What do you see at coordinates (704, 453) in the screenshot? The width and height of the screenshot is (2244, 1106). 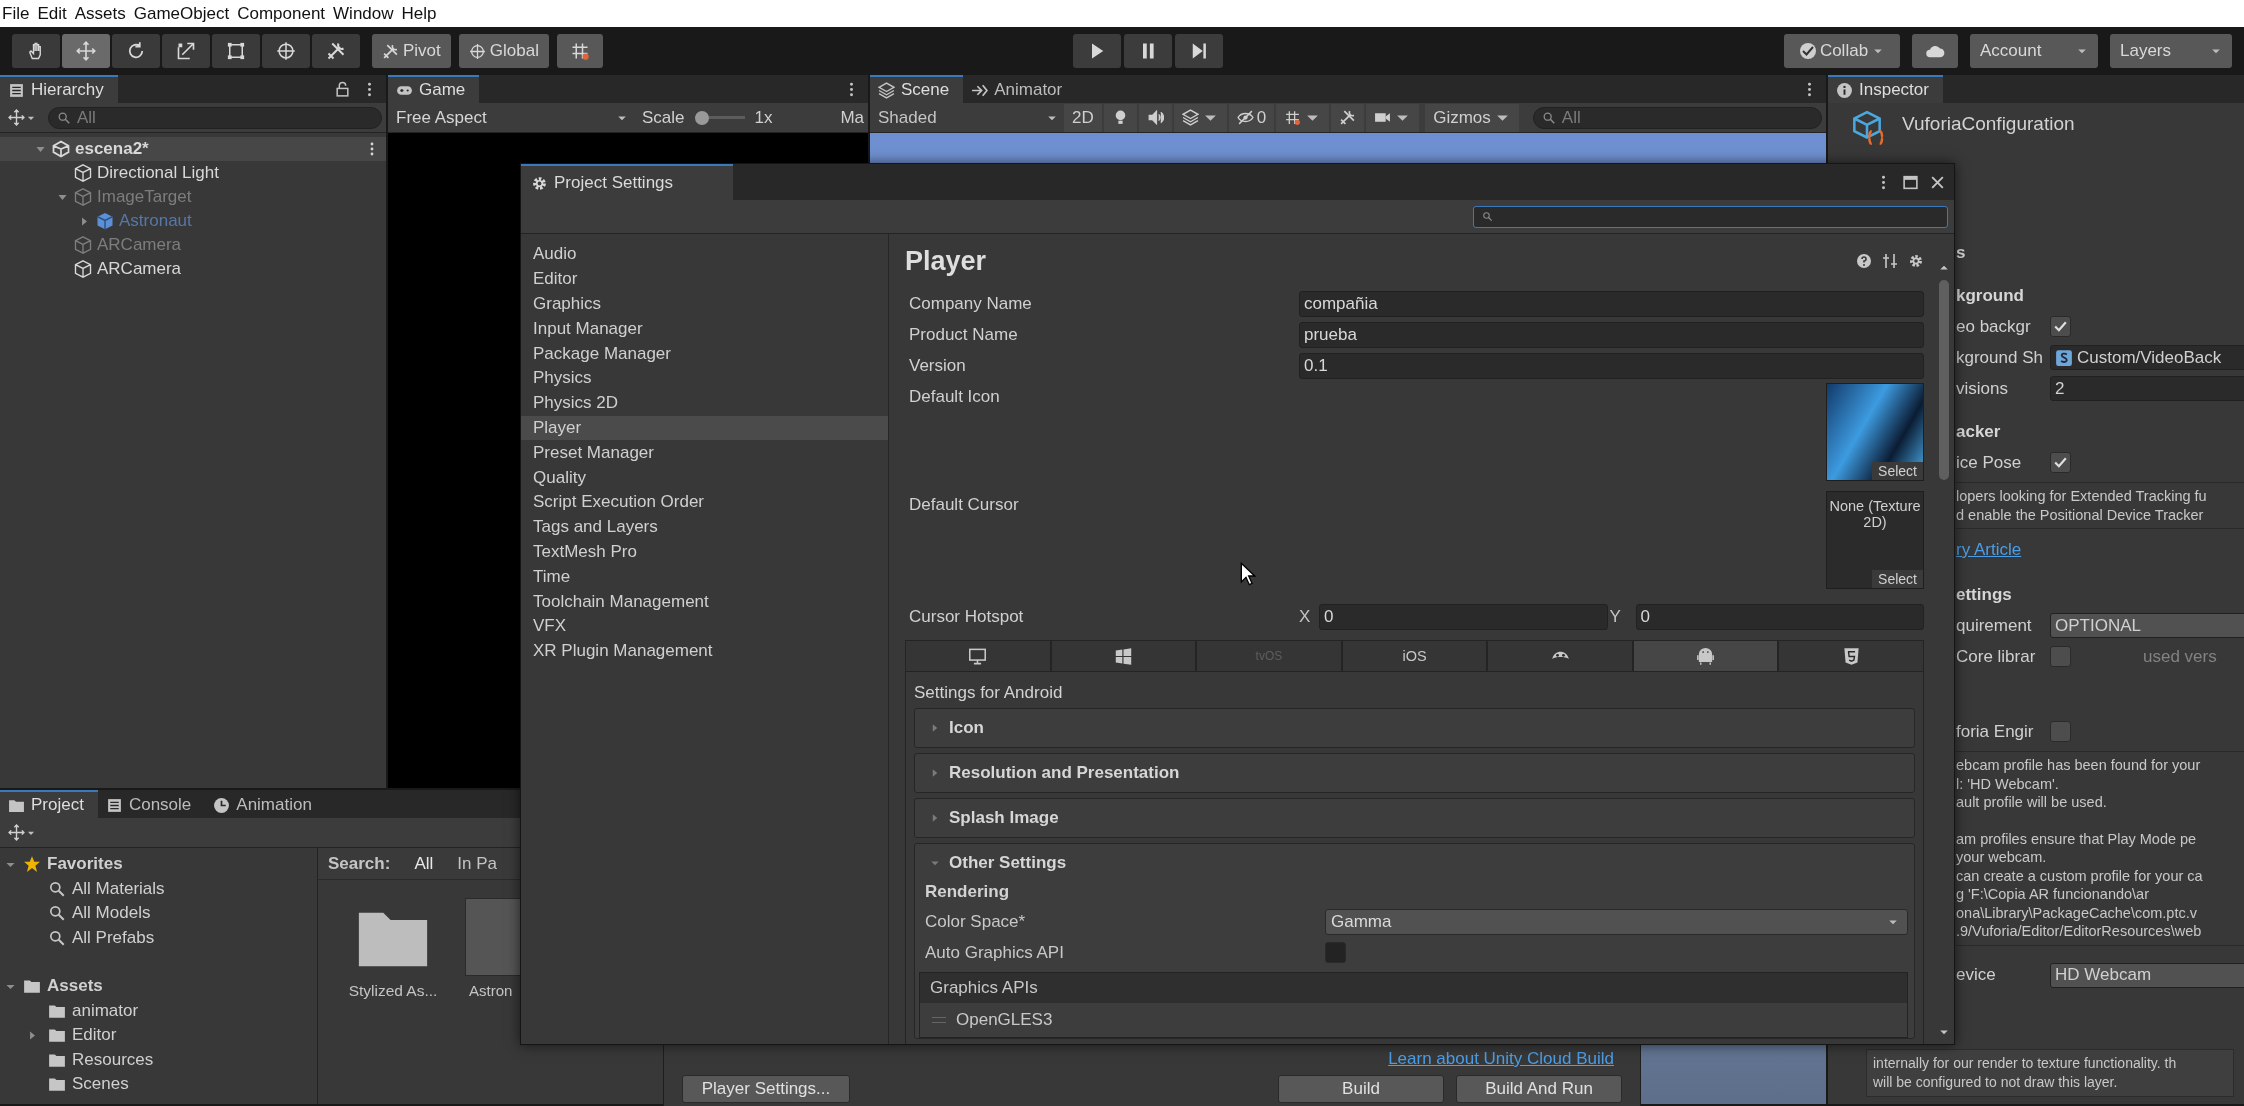 I see `settings-category: Preset Manager` at bounding box center [704, 453].